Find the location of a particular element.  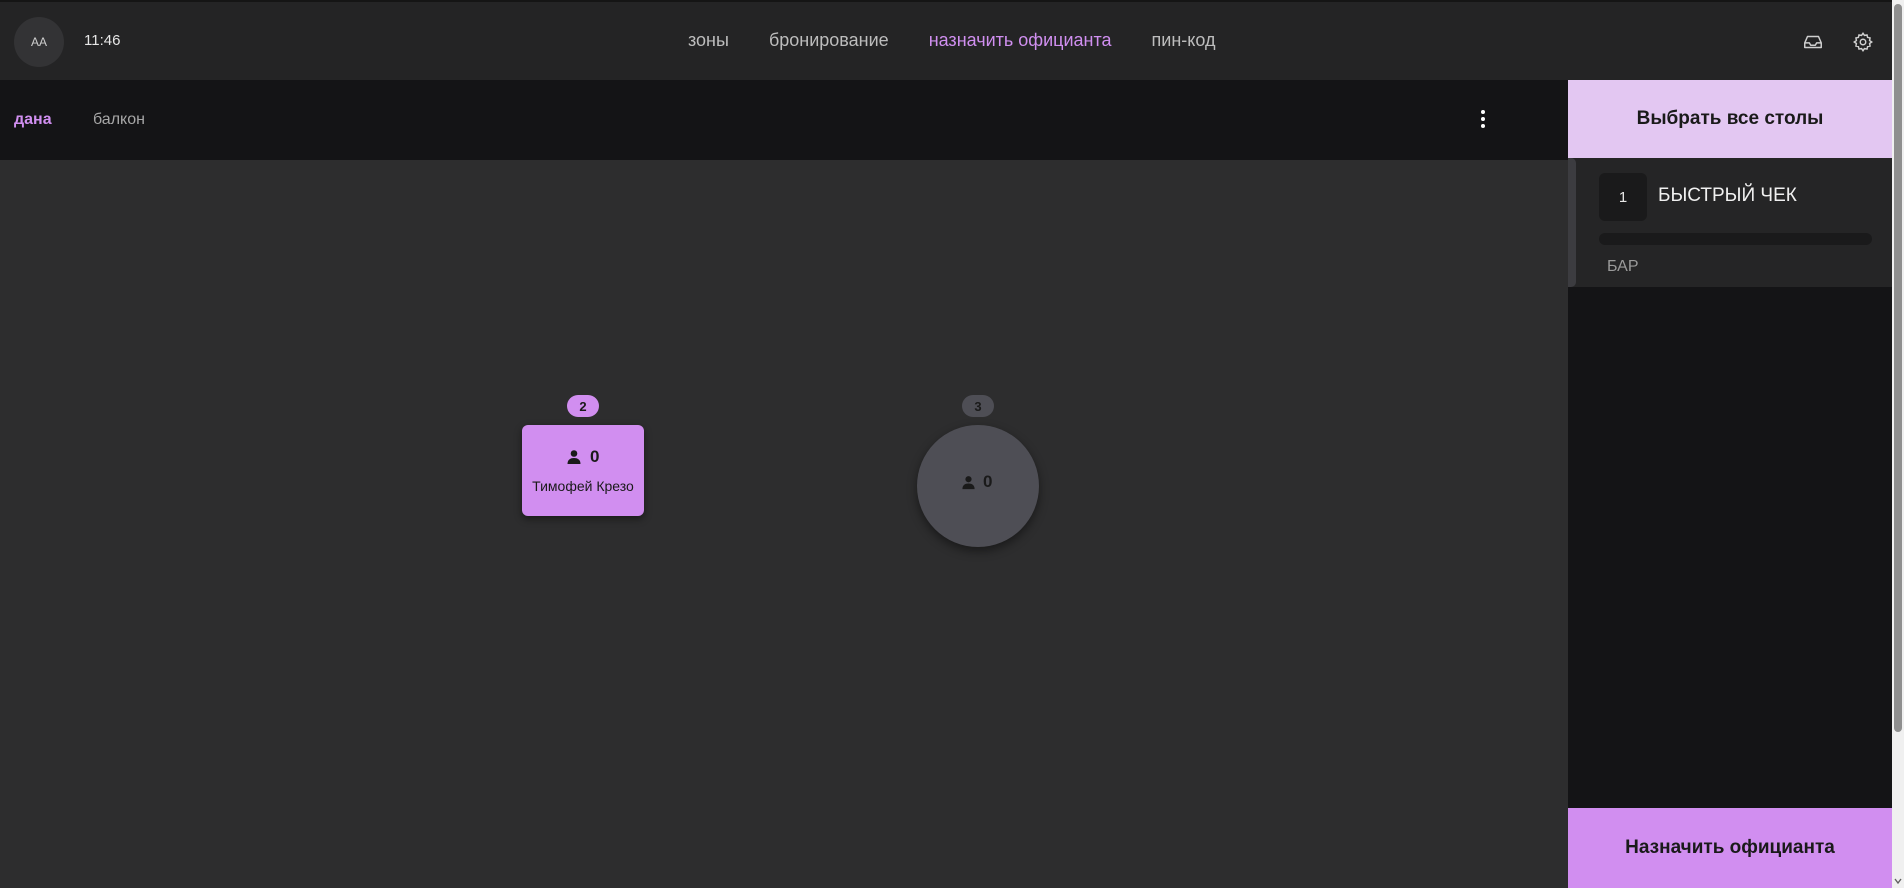

waiter-name: Тимофей Крезо is located at coordinates (583, 486).